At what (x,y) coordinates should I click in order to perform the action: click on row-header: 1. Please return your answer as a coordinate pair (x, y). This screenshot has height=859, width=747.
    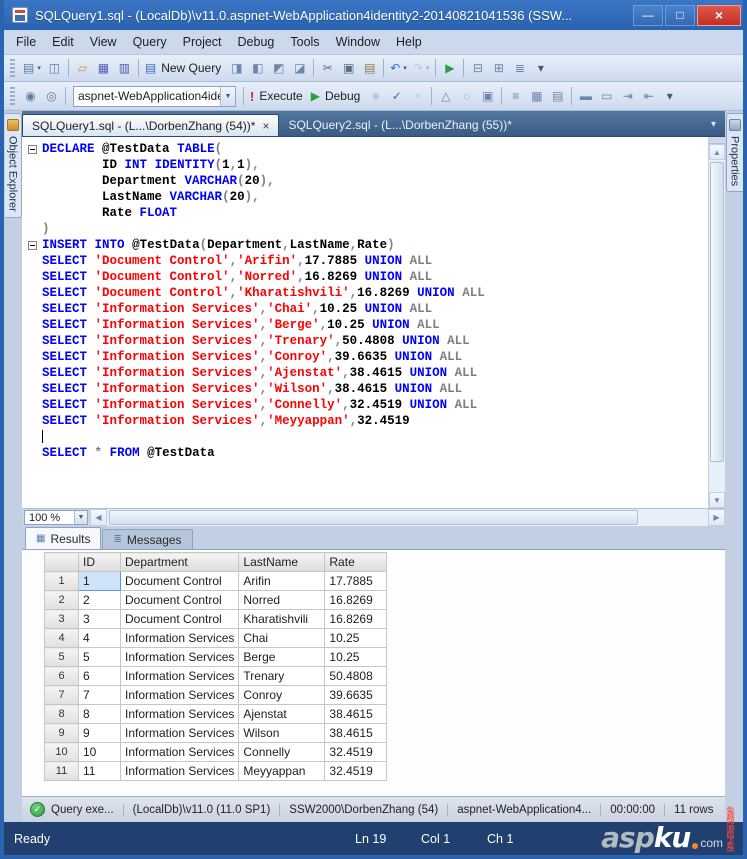
    Looking at the image, I should click on (61, 581).